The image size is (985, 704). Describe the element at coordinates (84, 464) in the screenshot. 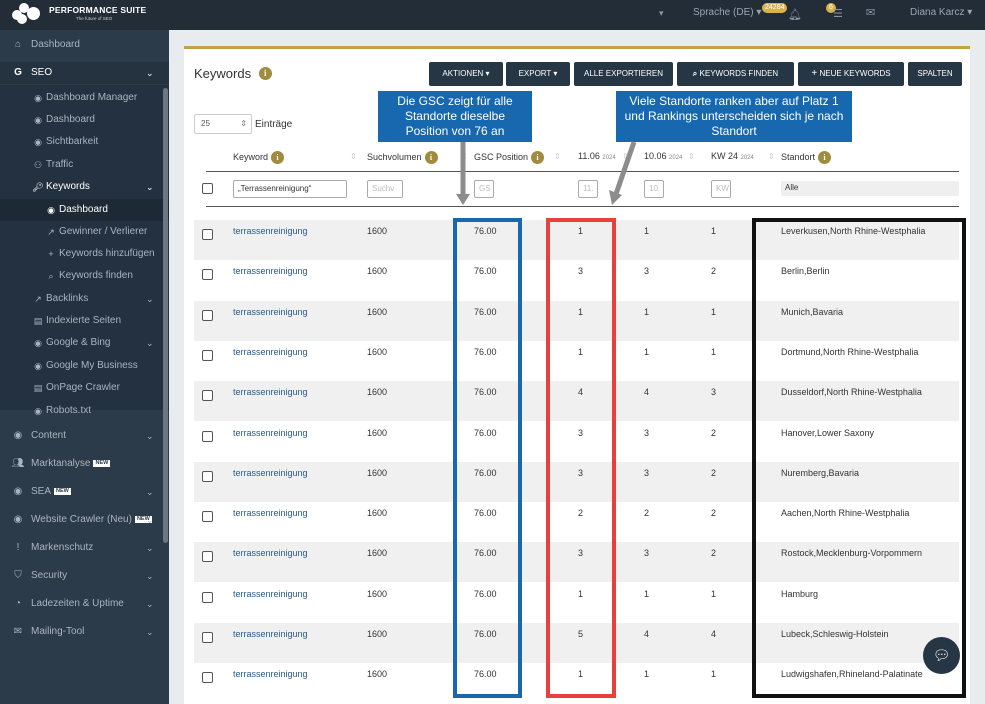

I see `sidebar-item-marktanalyse: 👥︎ Marktanalyse NEW` at that location.